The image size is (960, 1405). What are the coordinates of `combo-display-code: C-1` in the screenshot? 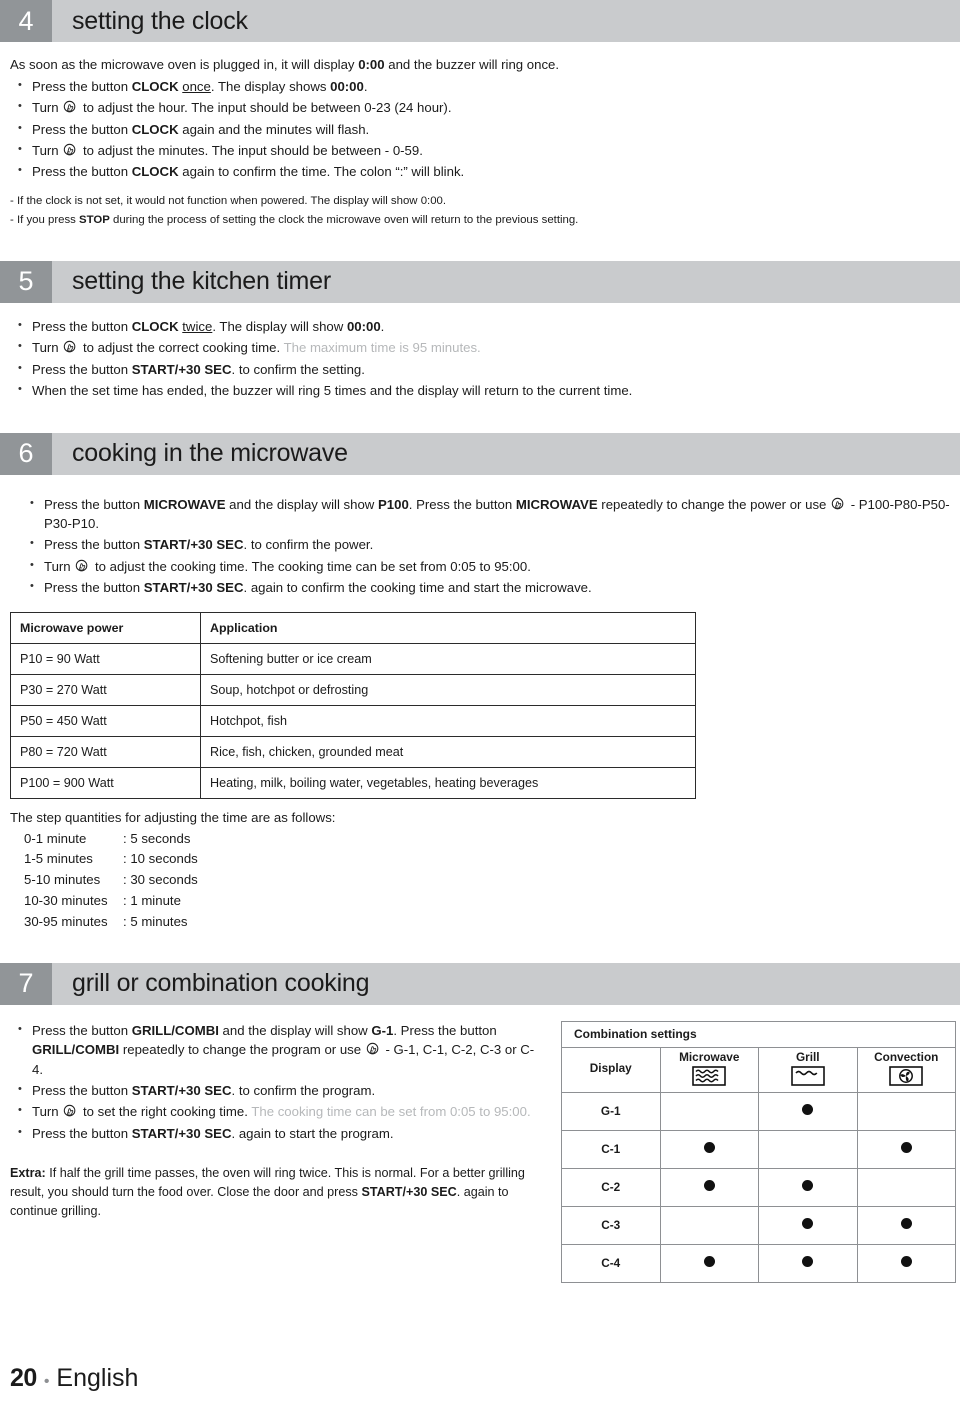 It's located at (611, 1149).